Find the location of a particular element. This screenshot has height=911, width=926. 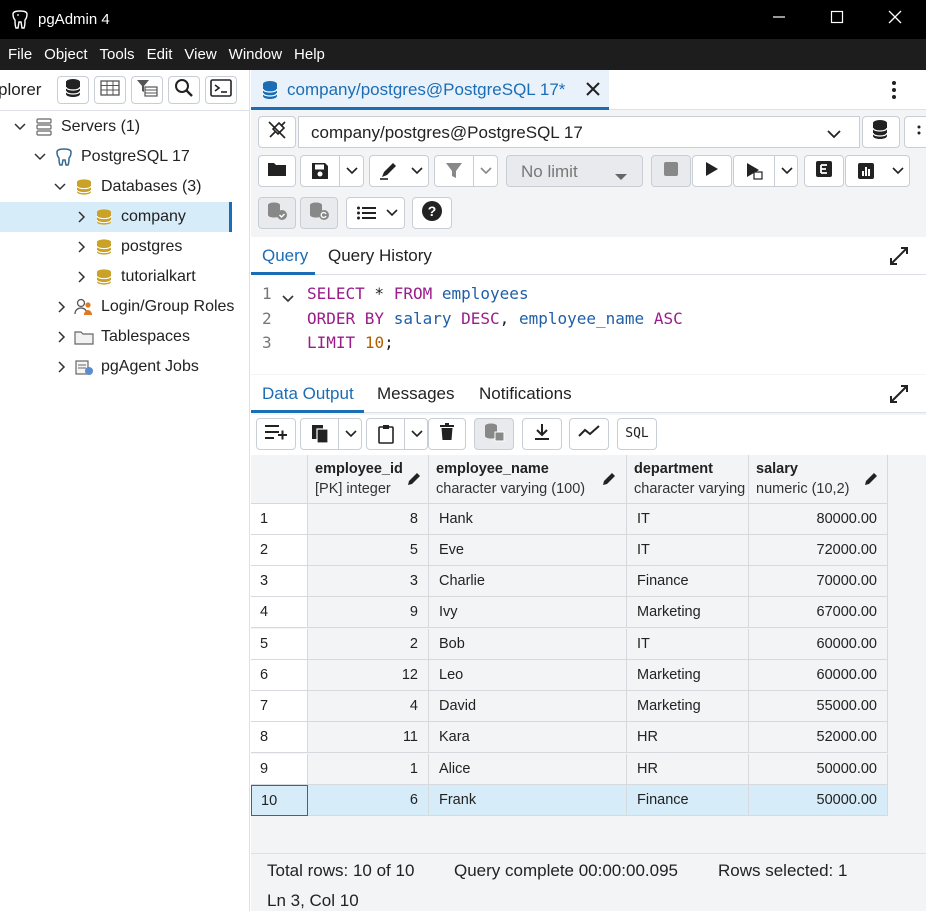

table-row: 9 1 Alice HR 50000.00 is located at coordinates (569, 769).